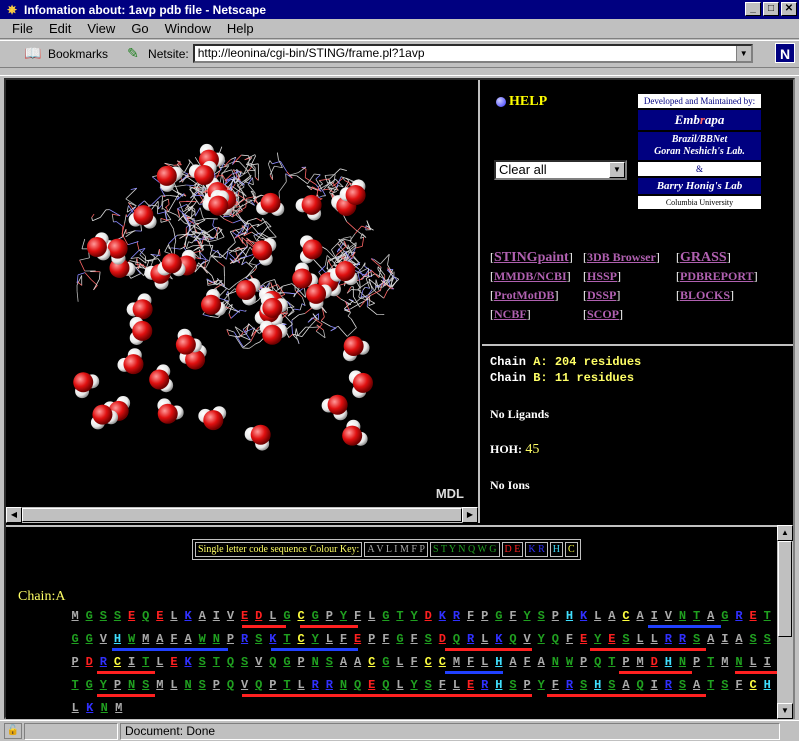 The image size is (799, 741). I want to click on link-mmdb-ncbi: MMDB/NCBI, so click(530, 276).